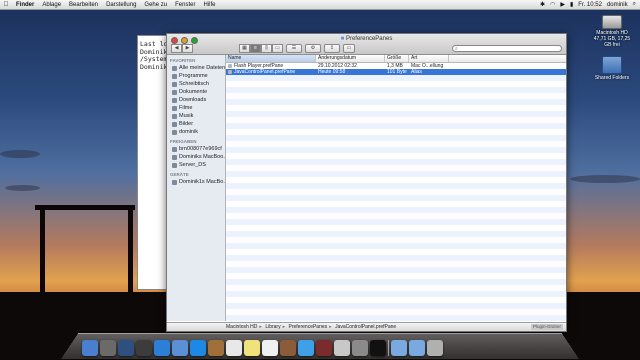 This screenshot has width=640, height=360. What do you see at coordinates (25, 5) in the screenshot?
I see `menu-finder: Finder` at bounding box center [25, 5].